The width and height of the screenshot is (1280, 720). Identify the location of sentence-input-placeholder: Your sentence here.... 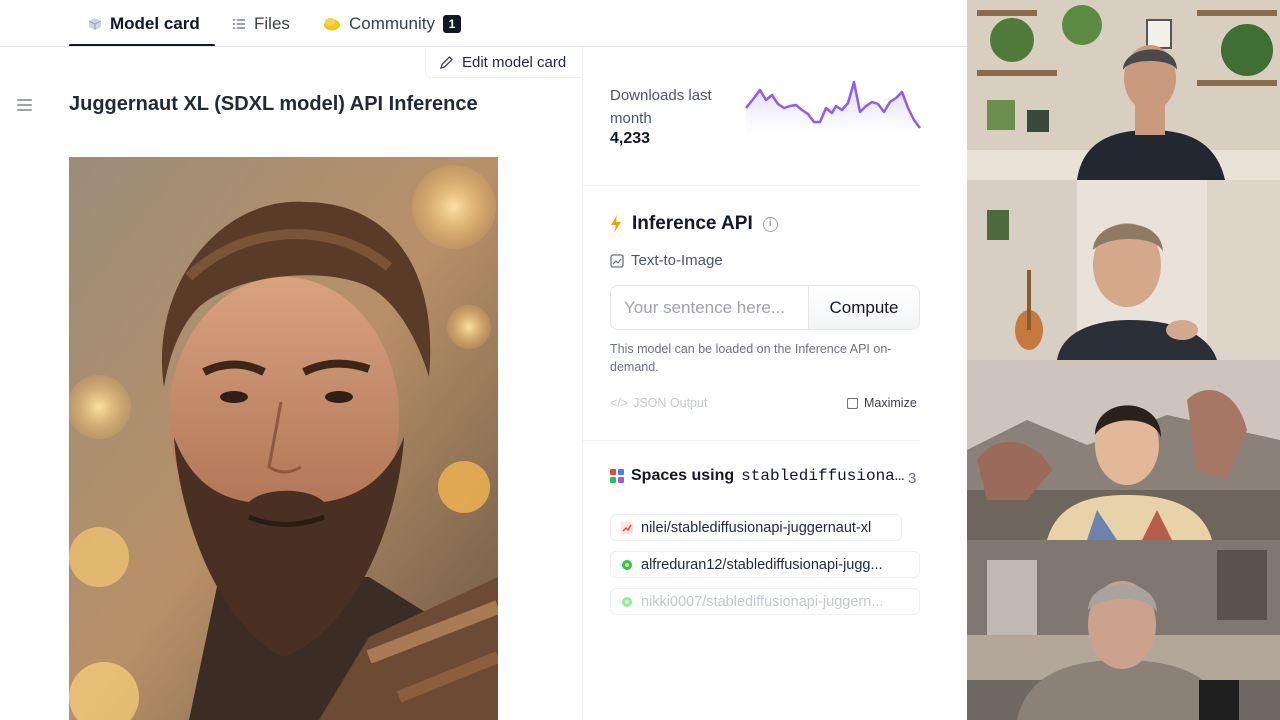
(704, 307).